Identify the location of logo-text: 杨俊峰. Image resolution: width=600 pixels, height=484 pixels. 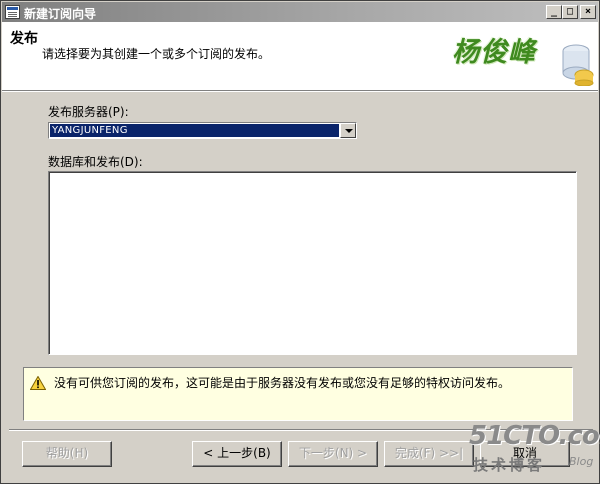
(494, 52).